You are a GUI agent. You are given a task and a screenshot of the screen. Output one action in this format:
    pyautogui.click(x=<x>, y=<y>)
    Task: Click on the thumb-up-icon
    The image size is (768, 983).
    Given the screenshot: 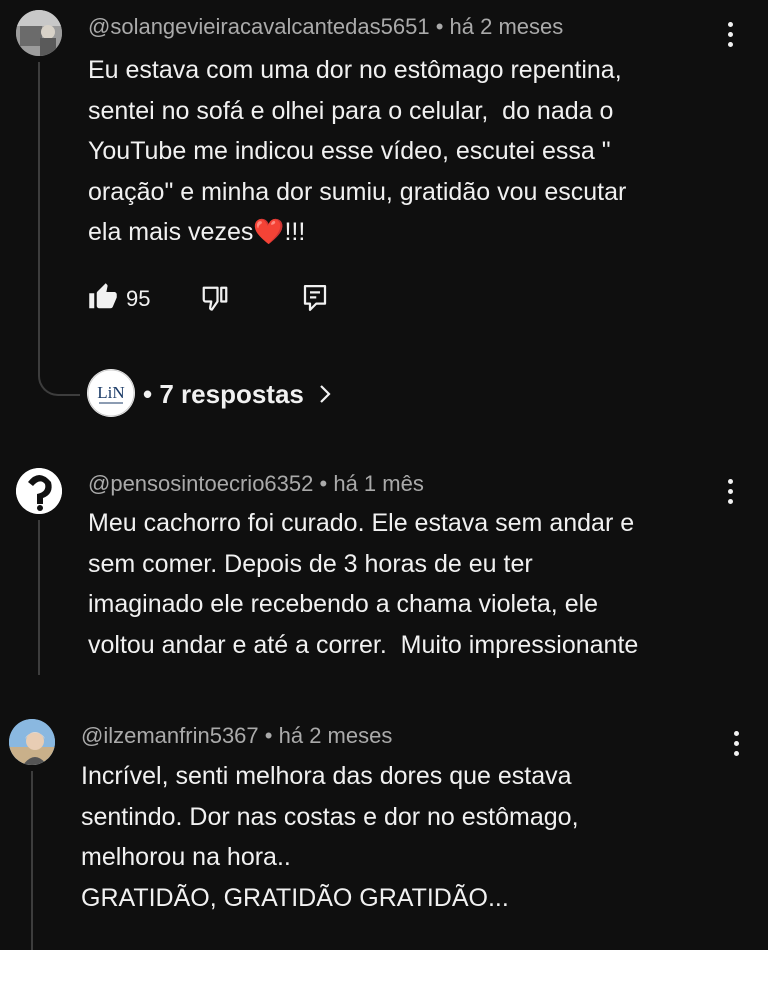 What is the action you would take?
    pyautogui.click(x=103, y=296)
    